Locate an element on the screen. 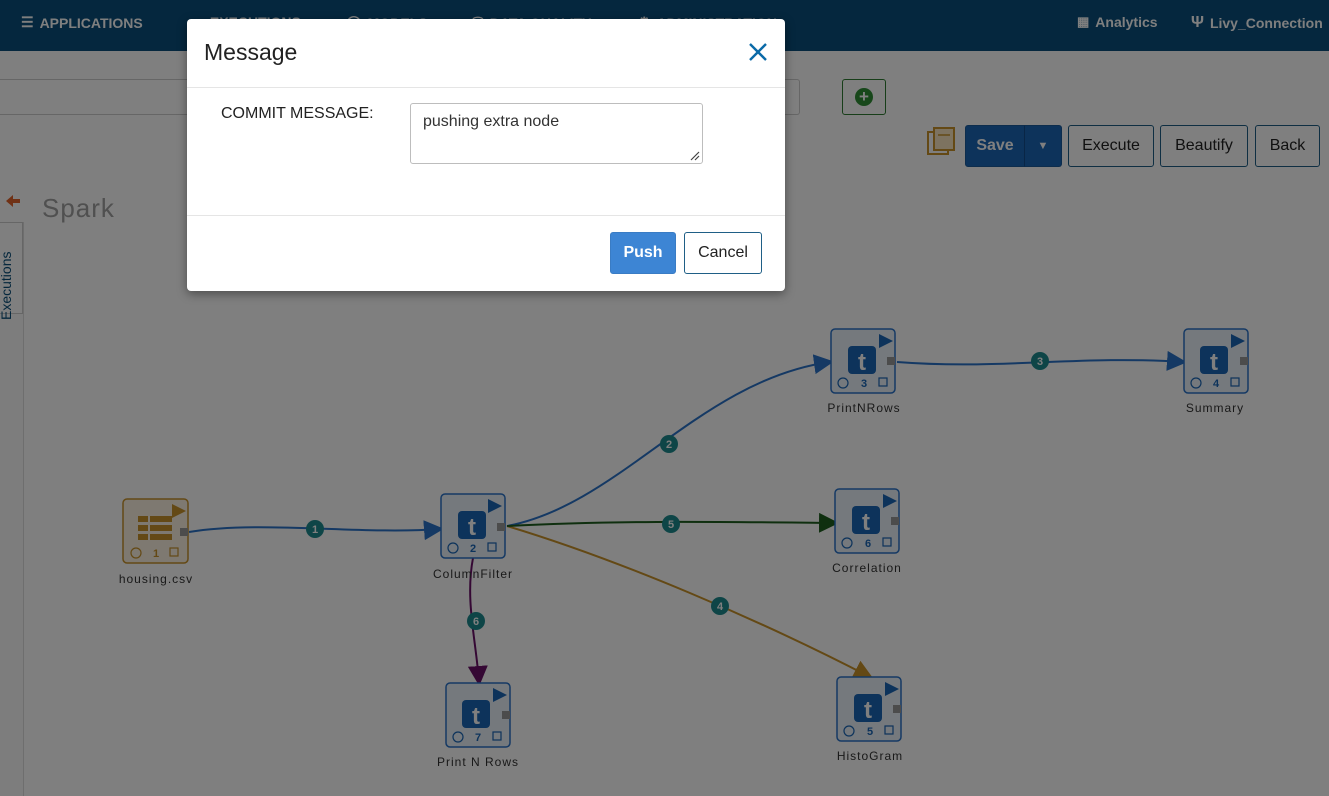 The image size is (1329, 796). commit-message-label: COMMIT MESSAGE: is located at coordinates (297, 113).